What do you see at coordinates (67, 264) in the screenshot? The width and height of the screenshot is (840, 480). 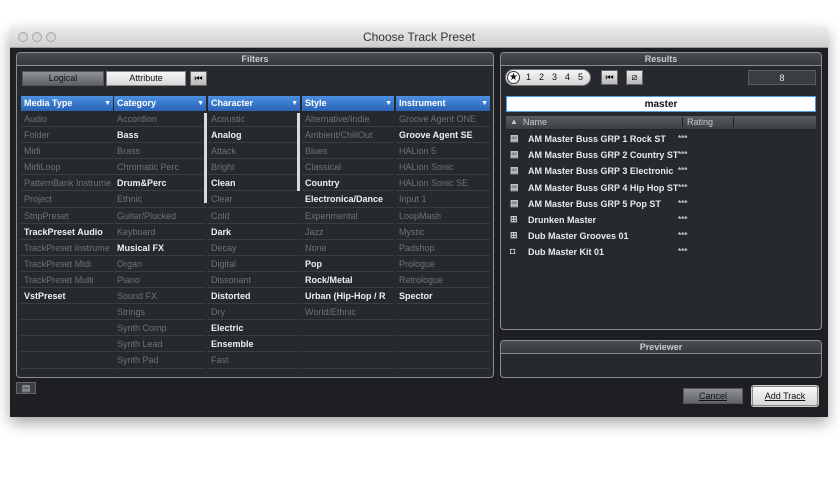 I see `media-type-item: TrackPreset Midi` at bounding box center [67, 264].